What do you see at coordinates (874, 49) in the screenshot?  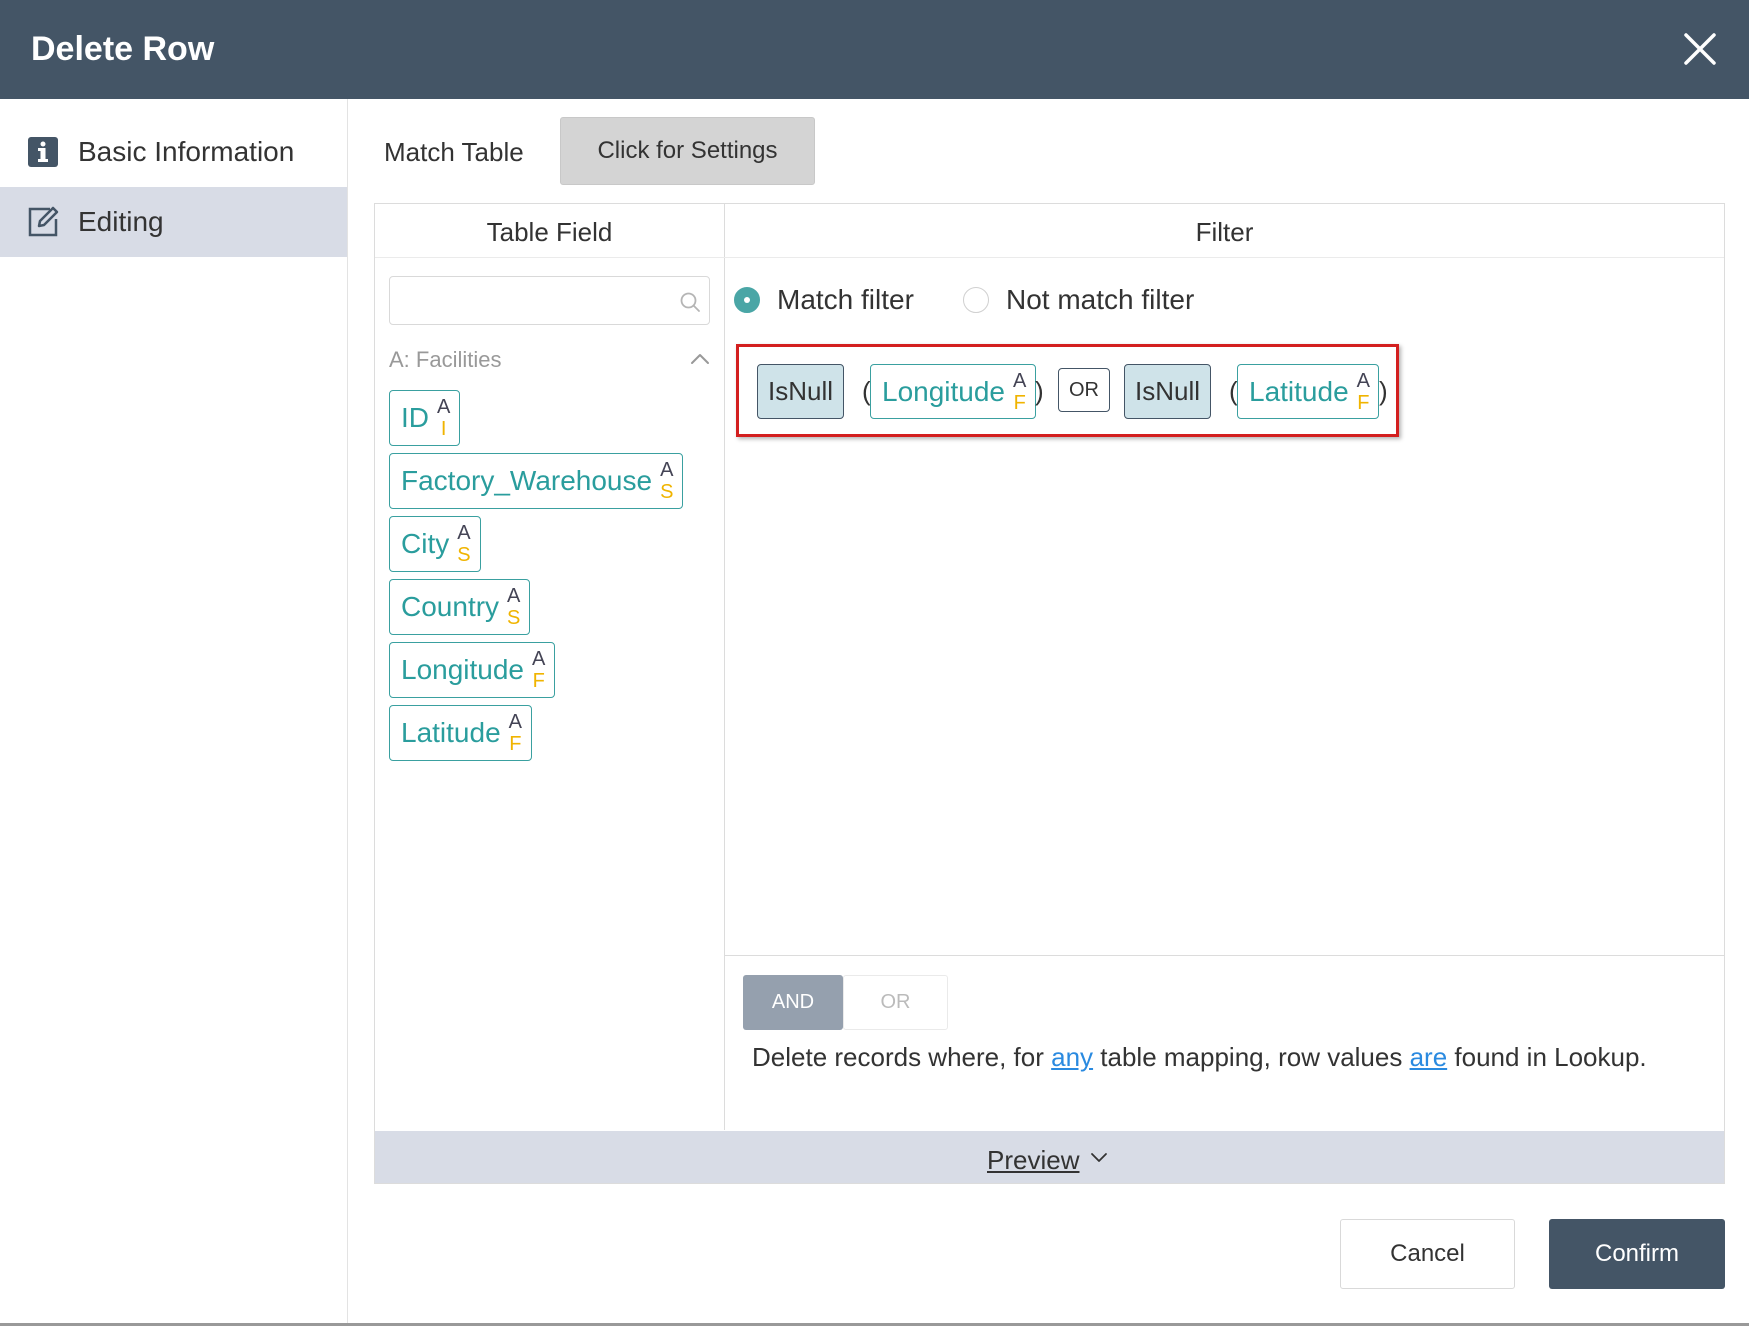 I see `dialog-titlebar: Delete Row` at bounding box center [874, 49].